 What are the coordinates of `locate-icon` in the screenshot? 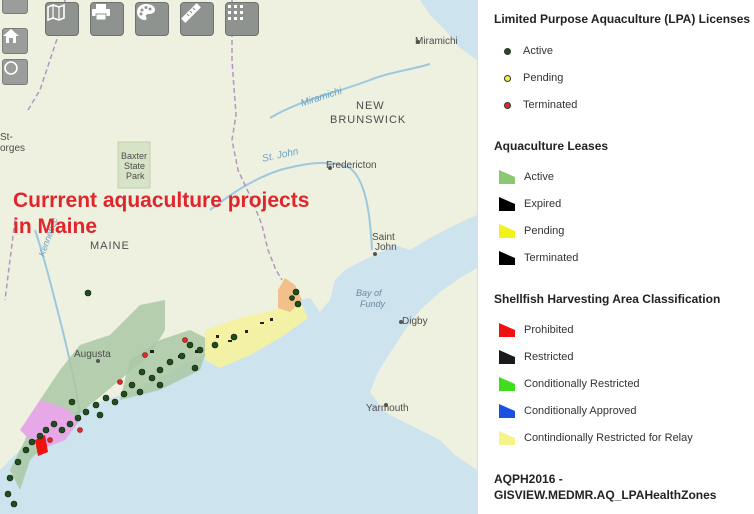 It's located at (11, 68).